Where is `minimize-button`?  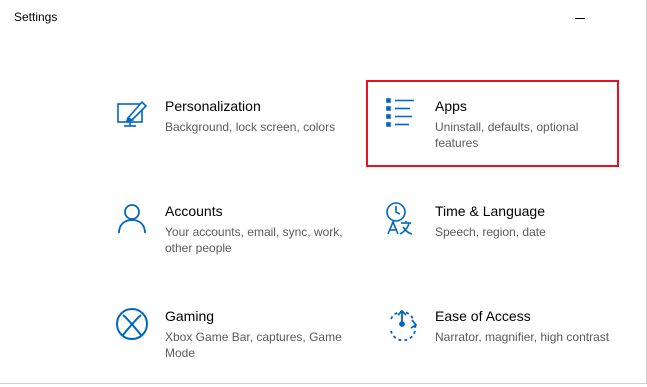 minimize-button is located at coordinates (580, 18).